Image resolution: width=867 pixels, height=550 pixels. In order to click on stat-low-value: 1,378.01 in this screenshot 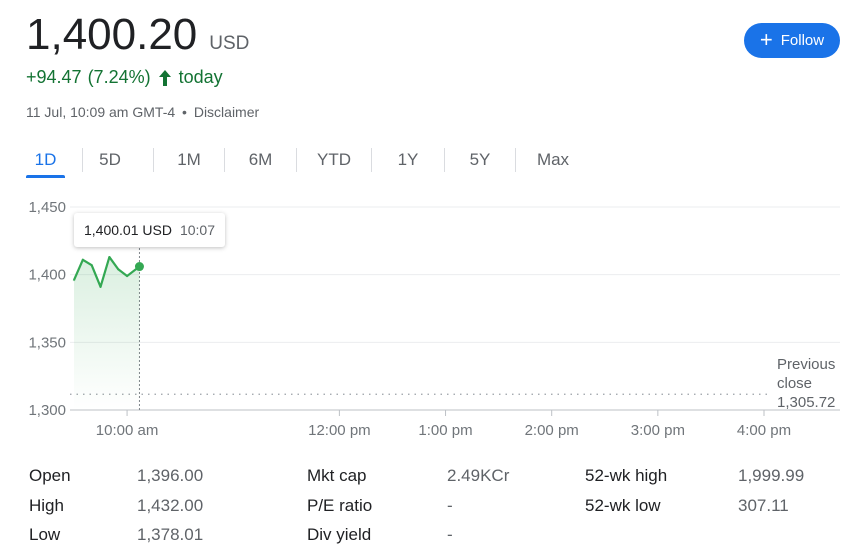, I will do `click(170, 534)`.